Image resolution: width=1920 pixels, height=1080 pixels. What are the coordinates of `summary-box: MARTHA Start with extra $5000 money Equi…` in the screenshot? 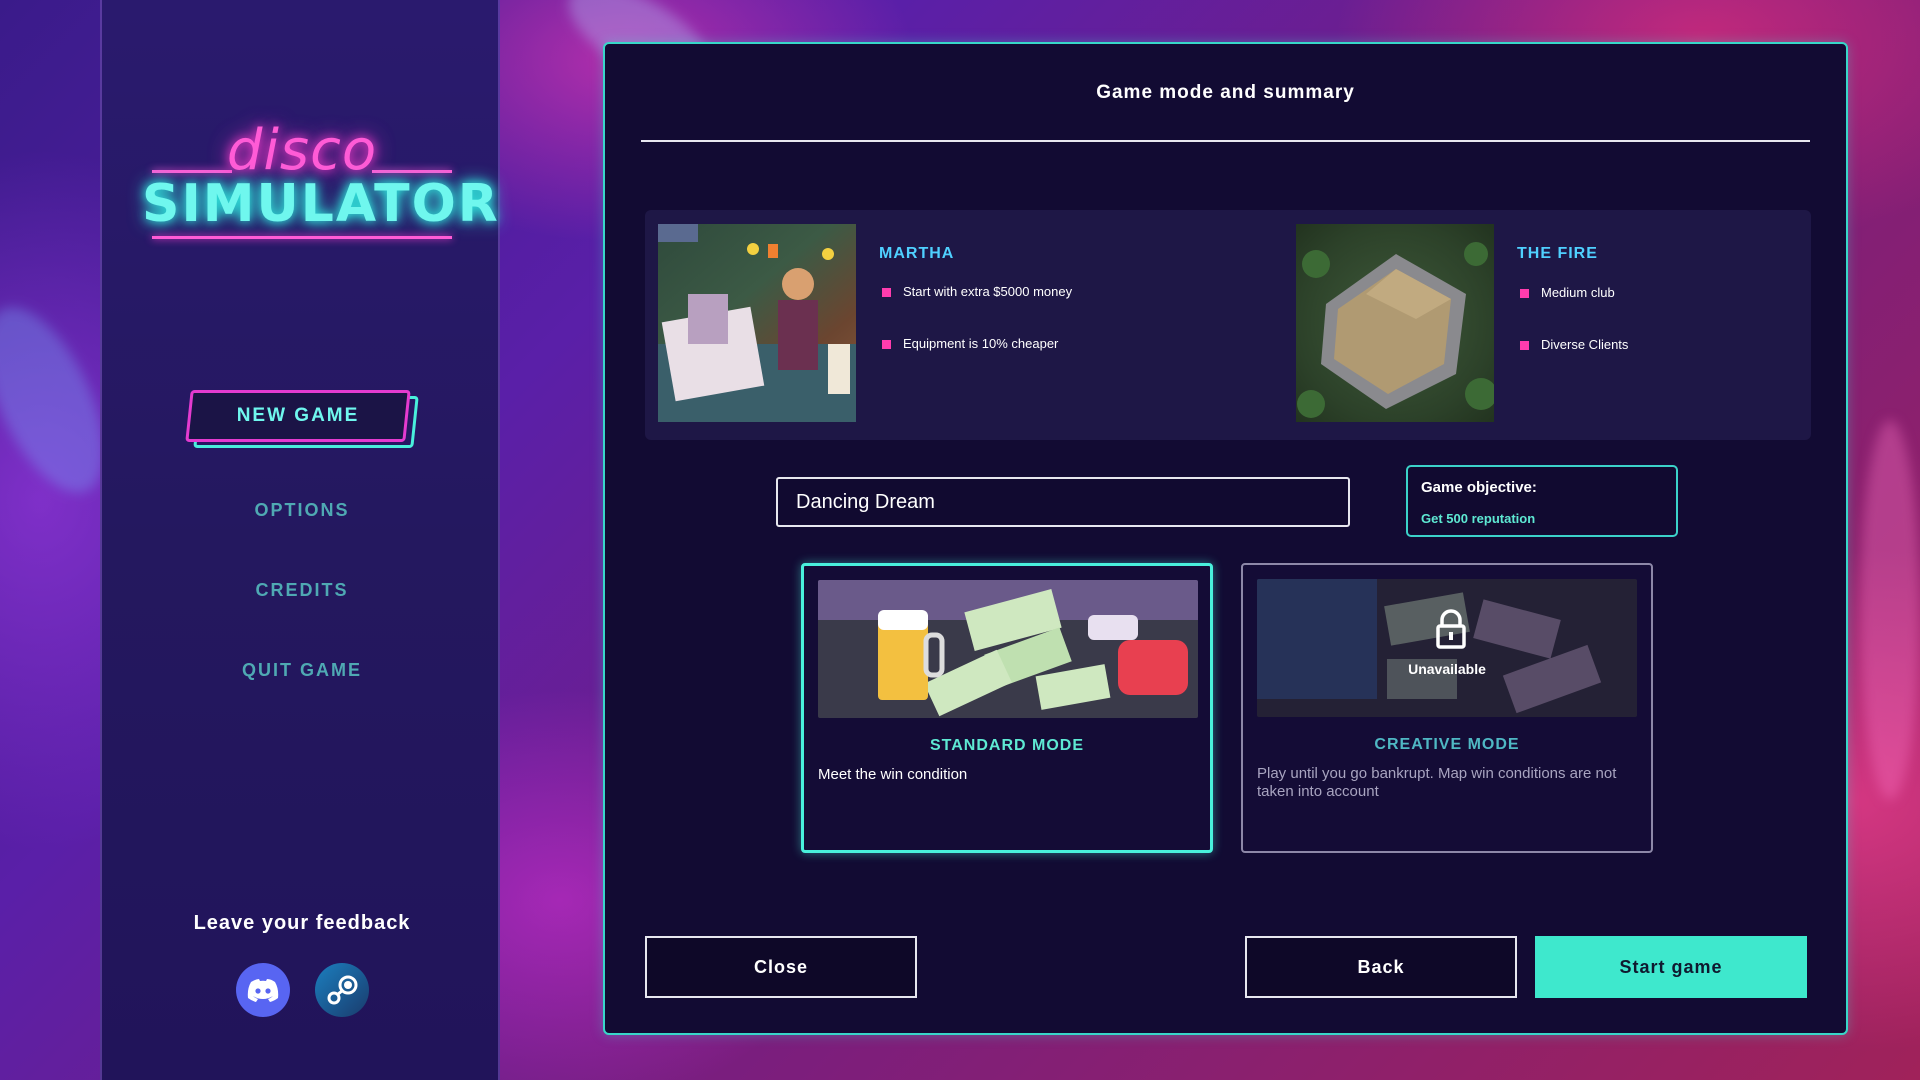 It's located at (1228, 325).